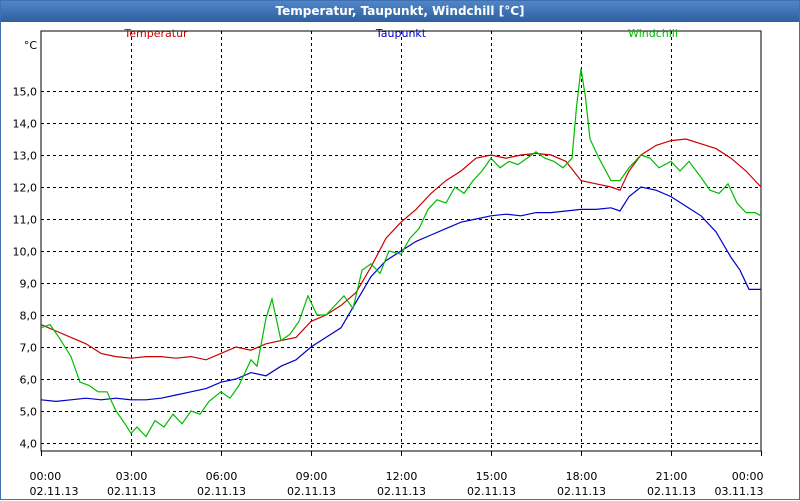 The image size is (800, 501). What do you see at coordinates (31, 45) in the screenshot?
I see `y-axis-label: °C` at bounding box center [31, 45].